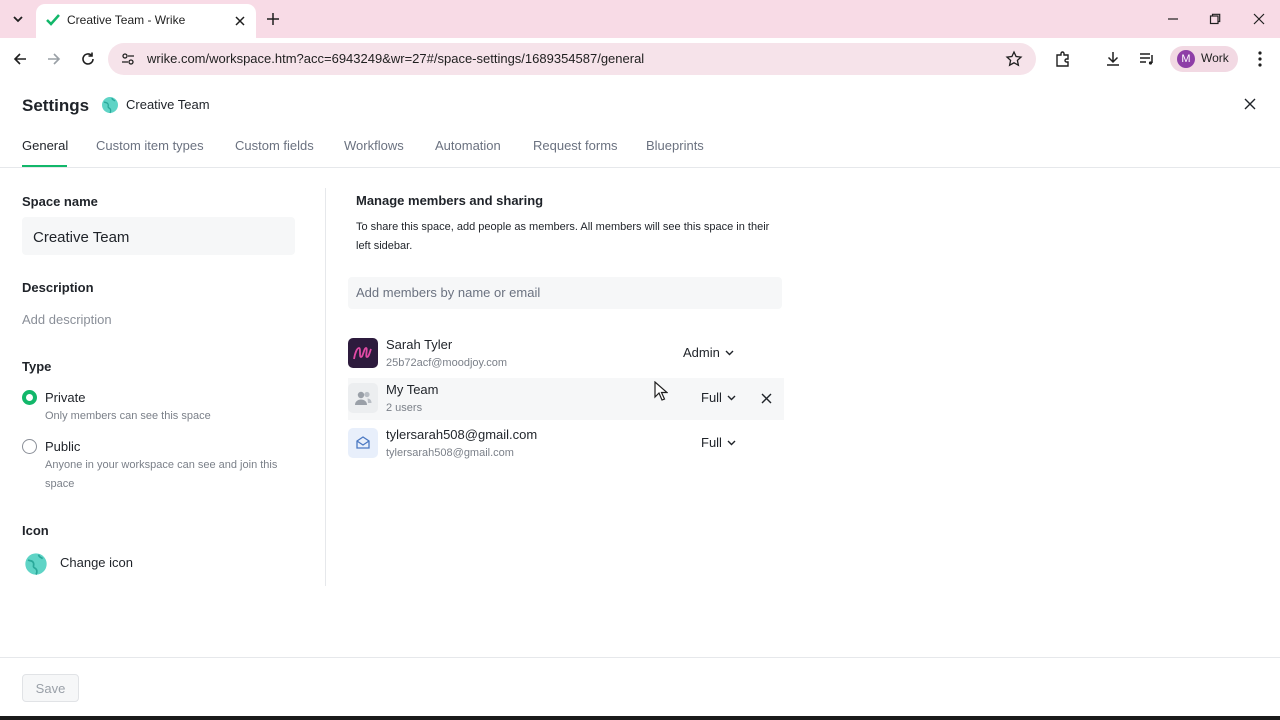 This screenshot has width=1280, height=720. I want to click on space-name-input: Creative Team, so click(158, 236).